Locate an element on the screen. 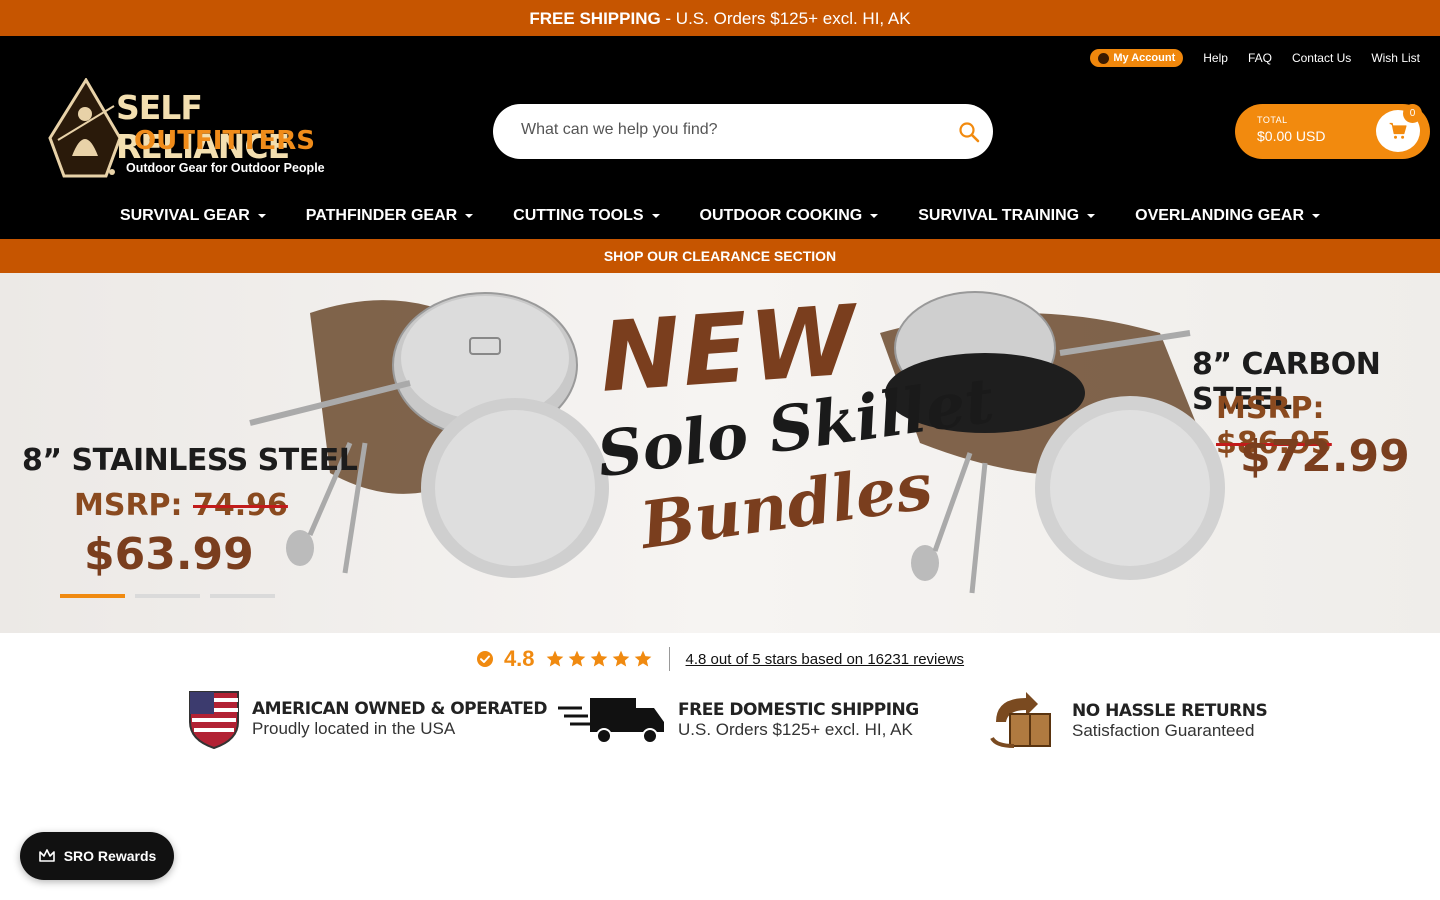 The height and width of the screenshot is (900, 1440). arrowhead-logo-icon is located at coordinates (85, 128).